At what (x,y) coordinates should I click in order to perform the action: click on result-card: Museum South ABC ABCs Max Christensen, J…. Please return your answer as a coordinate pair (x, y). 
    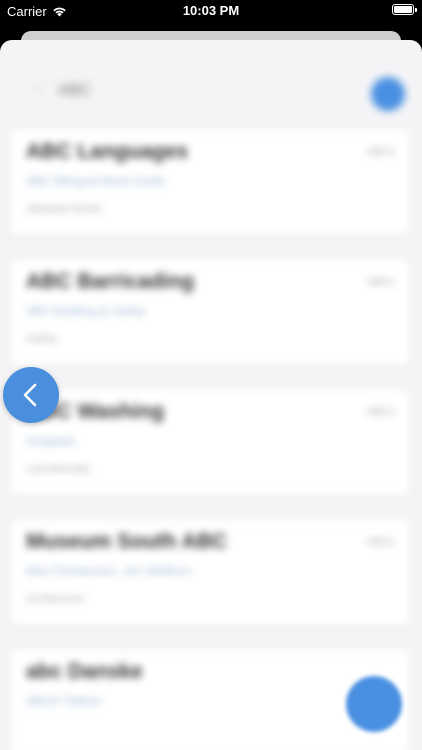
    Looking at the image, I should click on (210, 572).